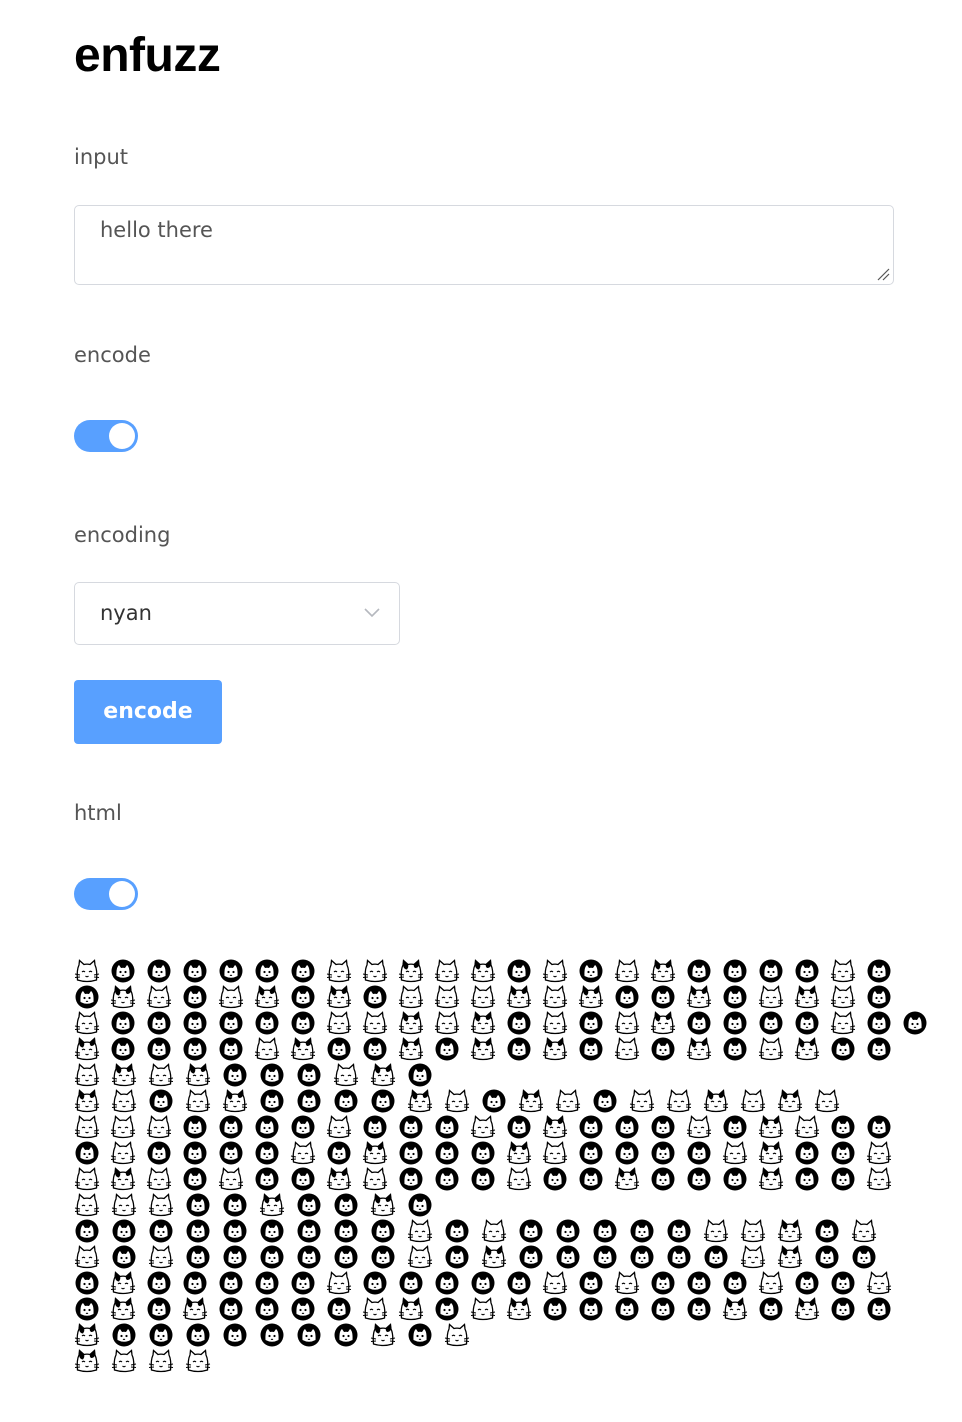 The width and height of the screenshot is (962, 1422). Describe the element at coordinates (883, 274) in the screenshot. I see `resize-grip-icon` at that location.